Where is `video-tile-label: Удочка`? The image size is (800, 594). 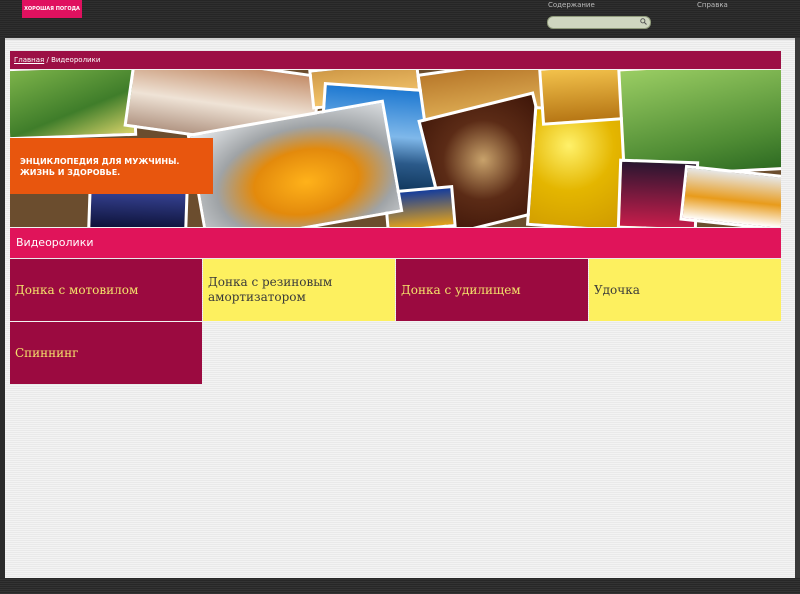 video-tile-label: Удочка is located at coordinates (617, 289).